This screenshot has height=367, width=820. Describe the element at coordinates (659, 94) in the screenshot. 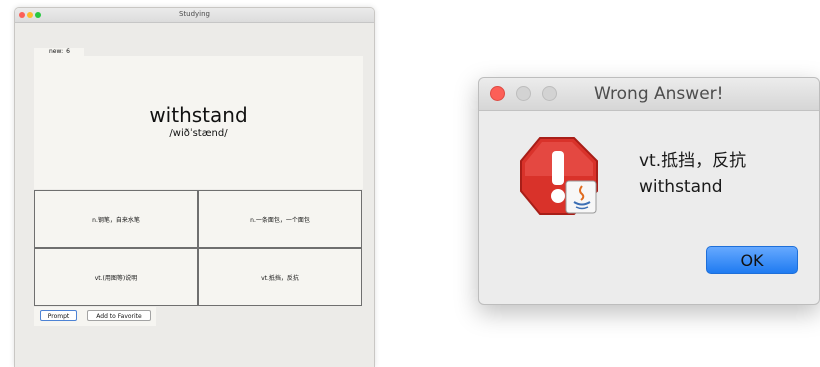

I see `dialog-title: Wrong Answer!` at that location.